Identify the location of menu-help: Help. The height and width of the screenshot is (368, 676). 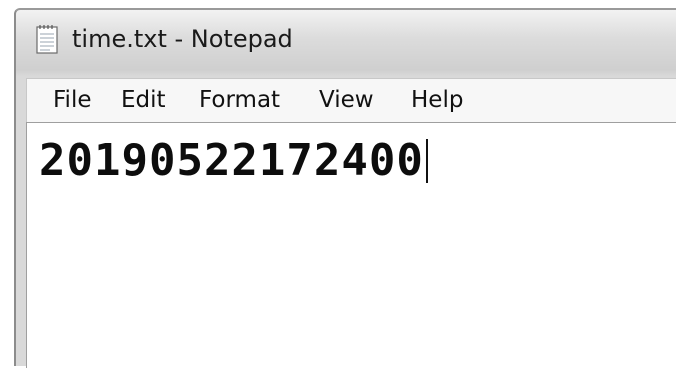
(437, 100).